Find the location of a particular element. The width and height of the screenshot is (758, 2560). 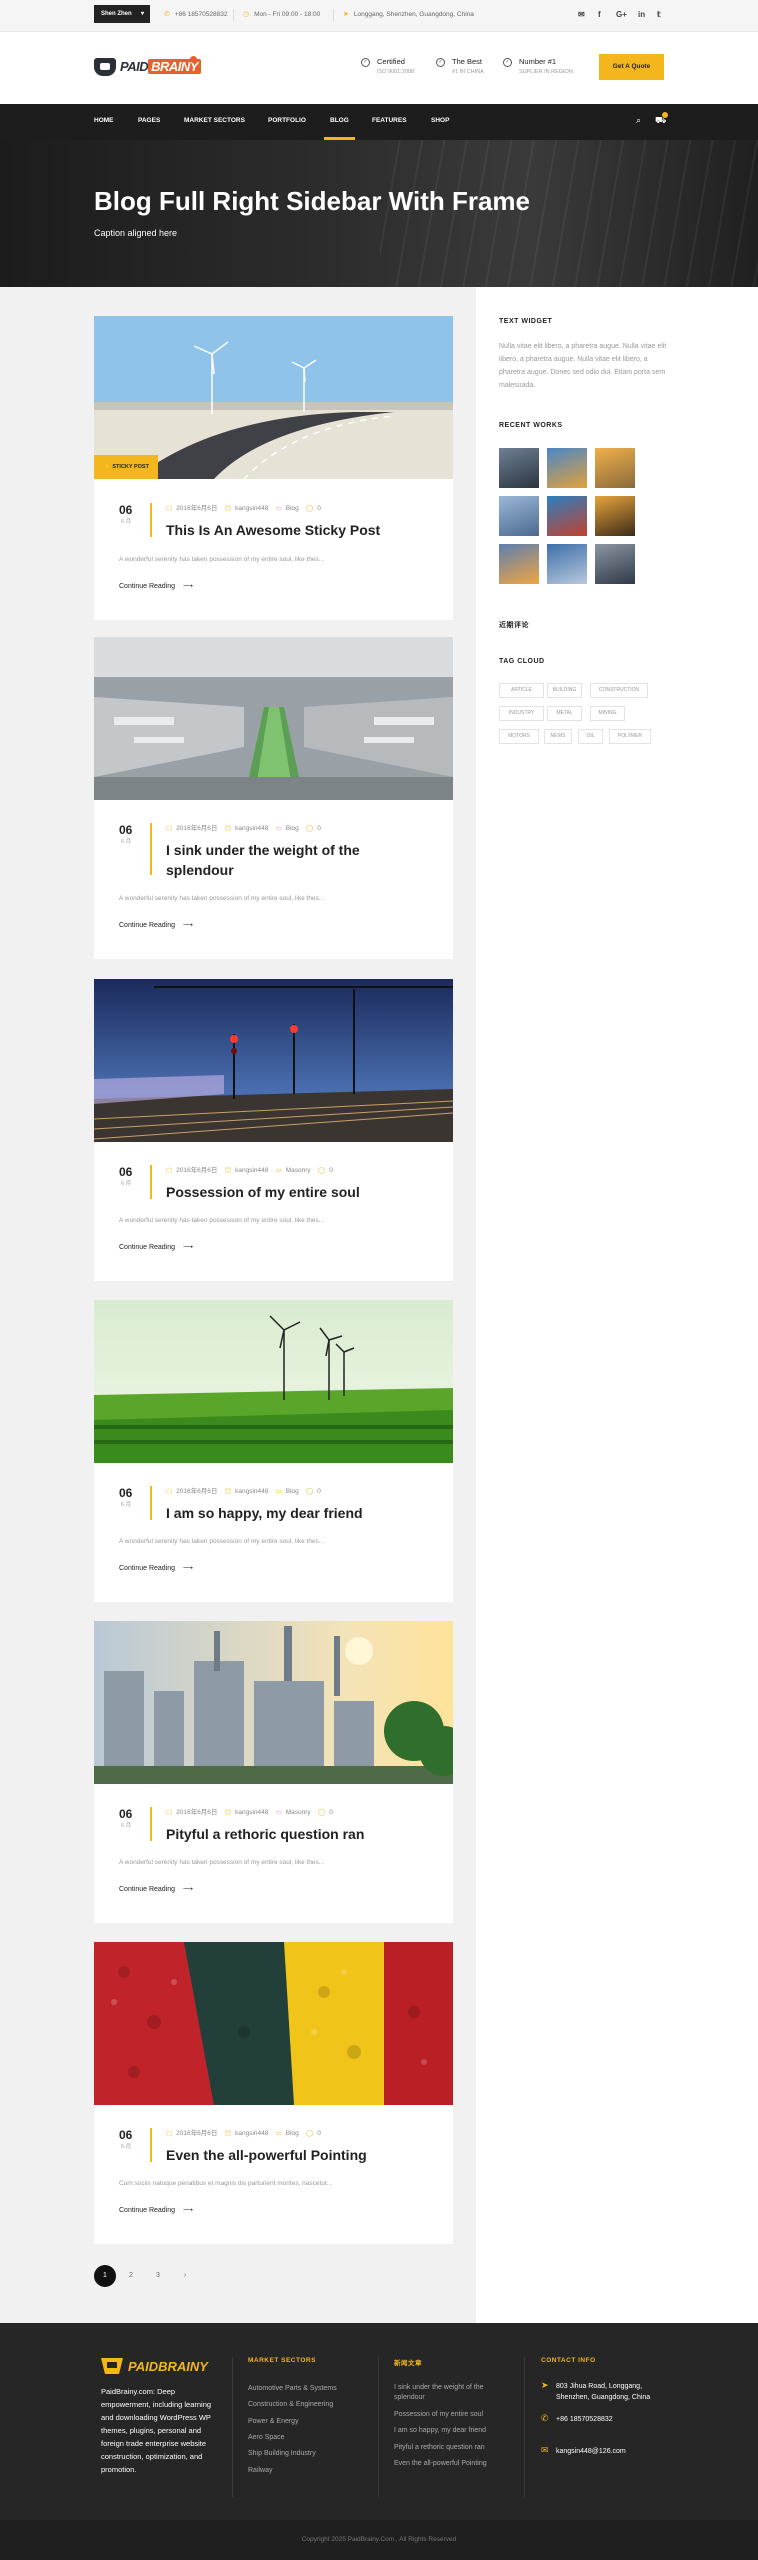

post-title: Pityful a rethoric question ran is located at coordinates (296, 1834).